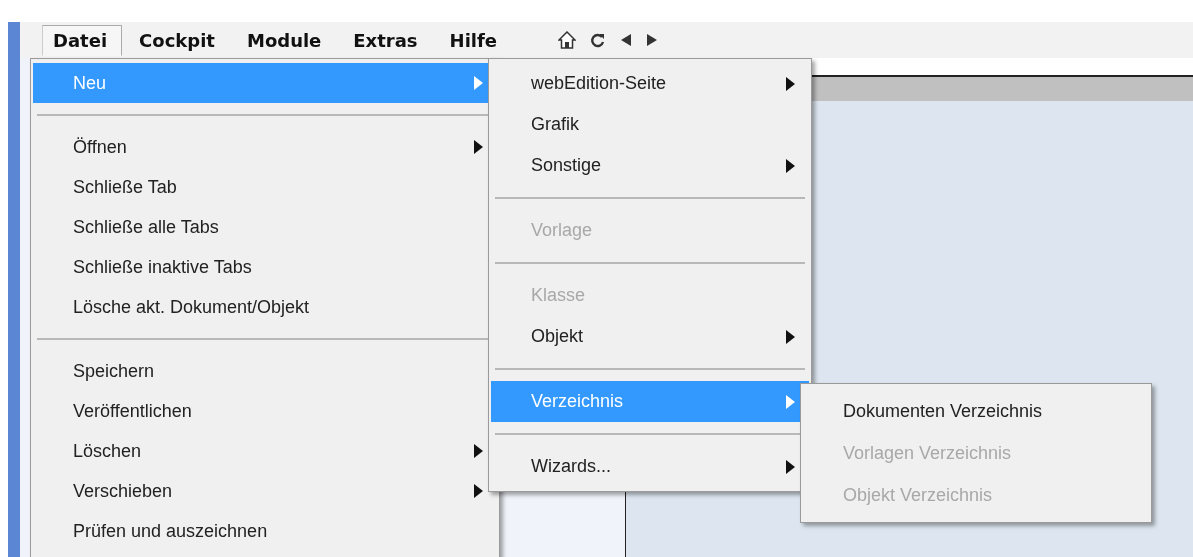 This screenshot has height=557, width=1193. I want to click on menu-item: Prüfen und auszeichnen, so click(265, 531).